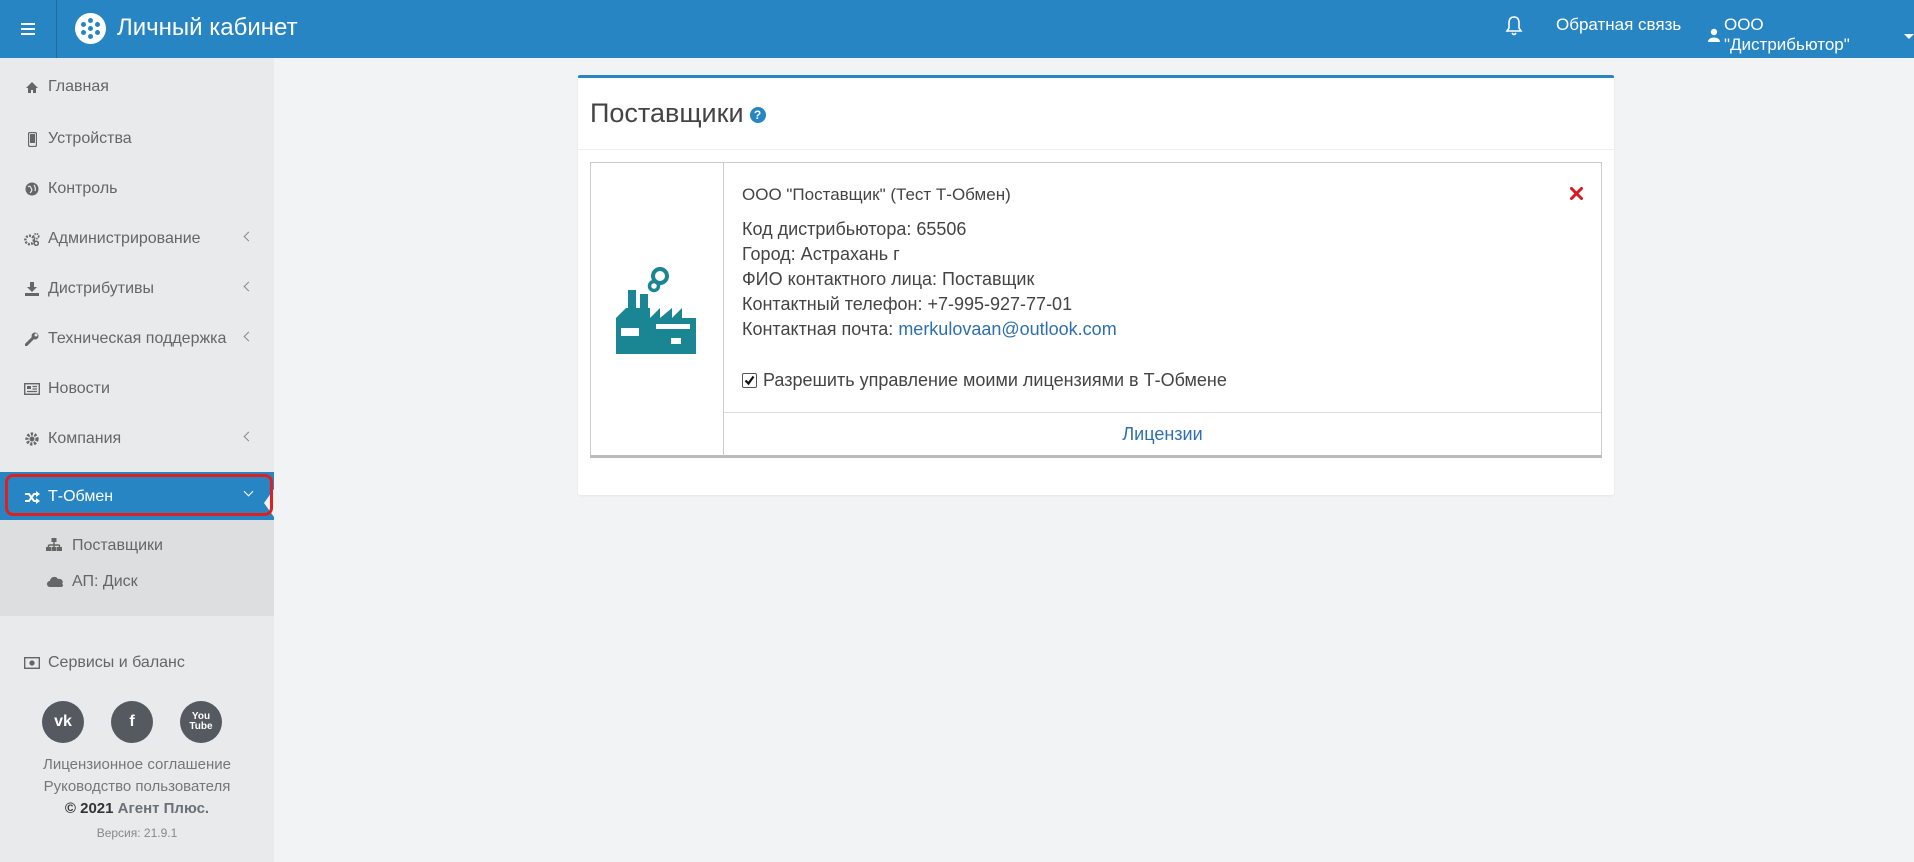 This screenshot has width=1914, height=862. I want to click on copyright: © 2021 Агент Плюс., so click(137, 808).